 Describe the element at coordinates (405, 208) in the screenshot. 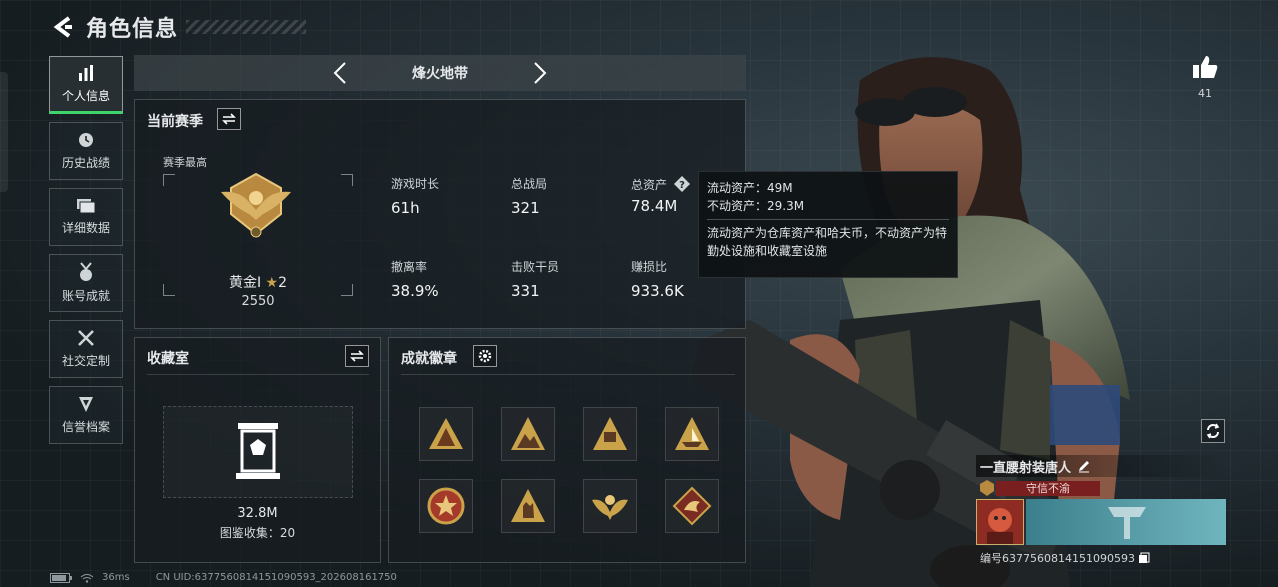

I see `stat-value: 61h` at that location.